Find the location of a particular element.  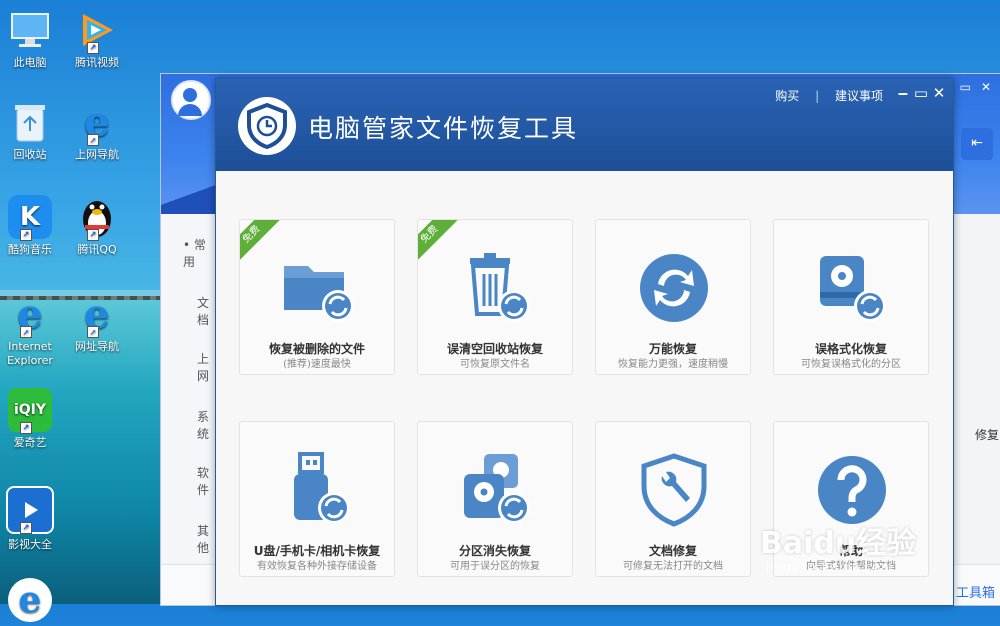

sidebar-item-common: • 常用 is located at coordinates (200, 253).